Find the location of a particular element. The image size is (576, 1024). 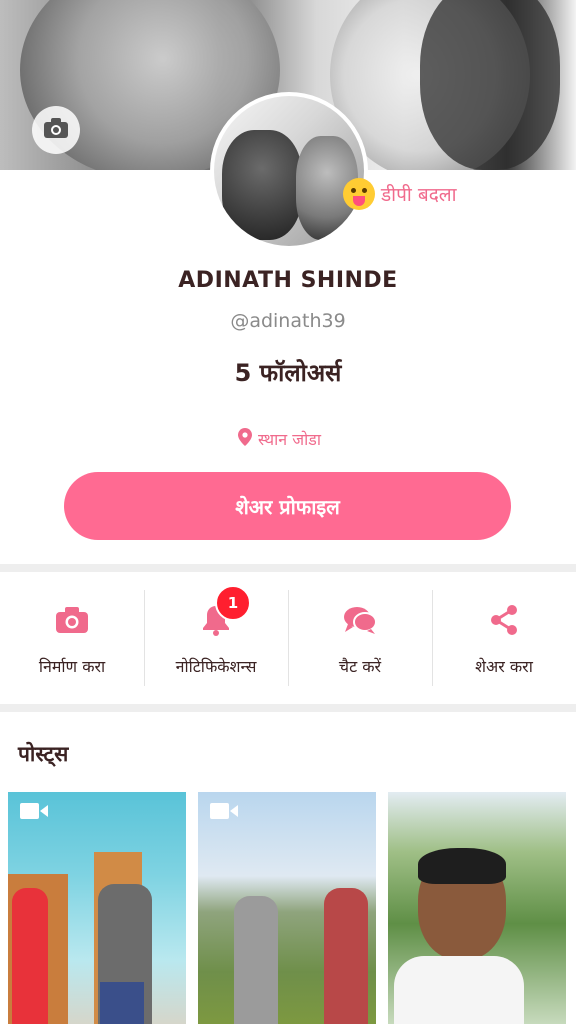

cover-photo-shadow is located at coordinates (490, 85).